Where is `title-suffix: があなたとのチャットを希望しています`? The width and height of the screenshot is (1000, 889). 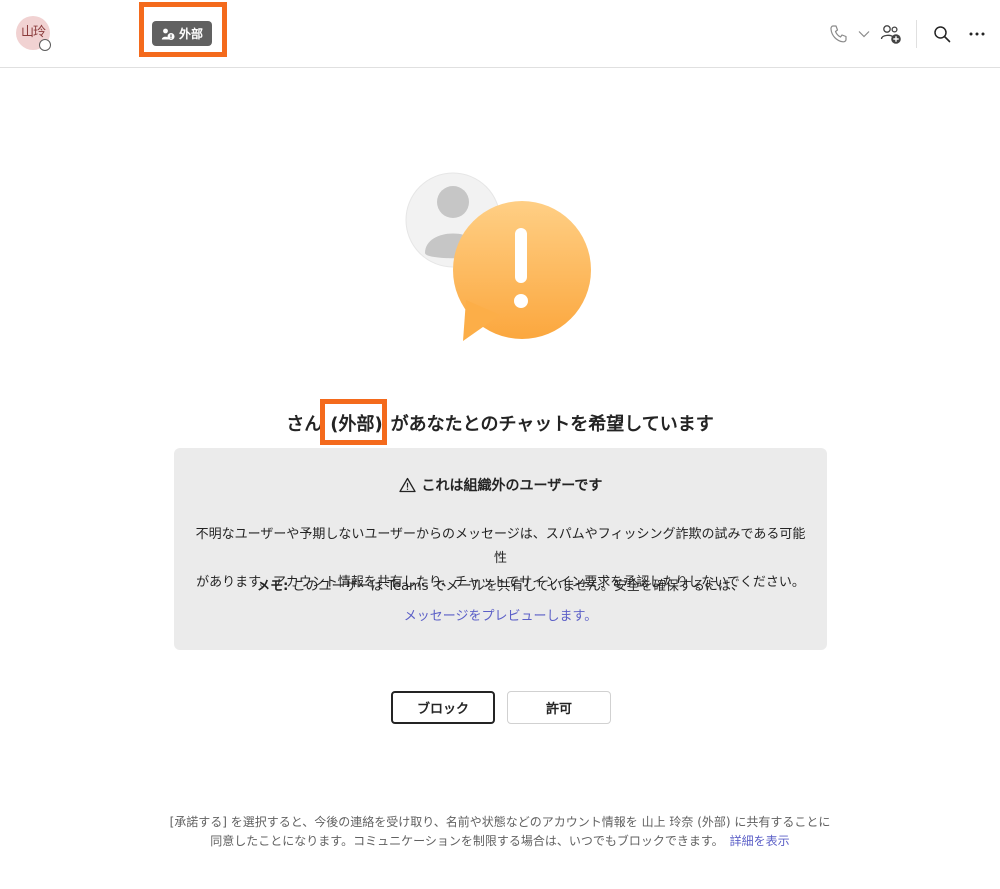
title-suffix: があなたとのチャットを希望しています is located at coordinates (552, 424).